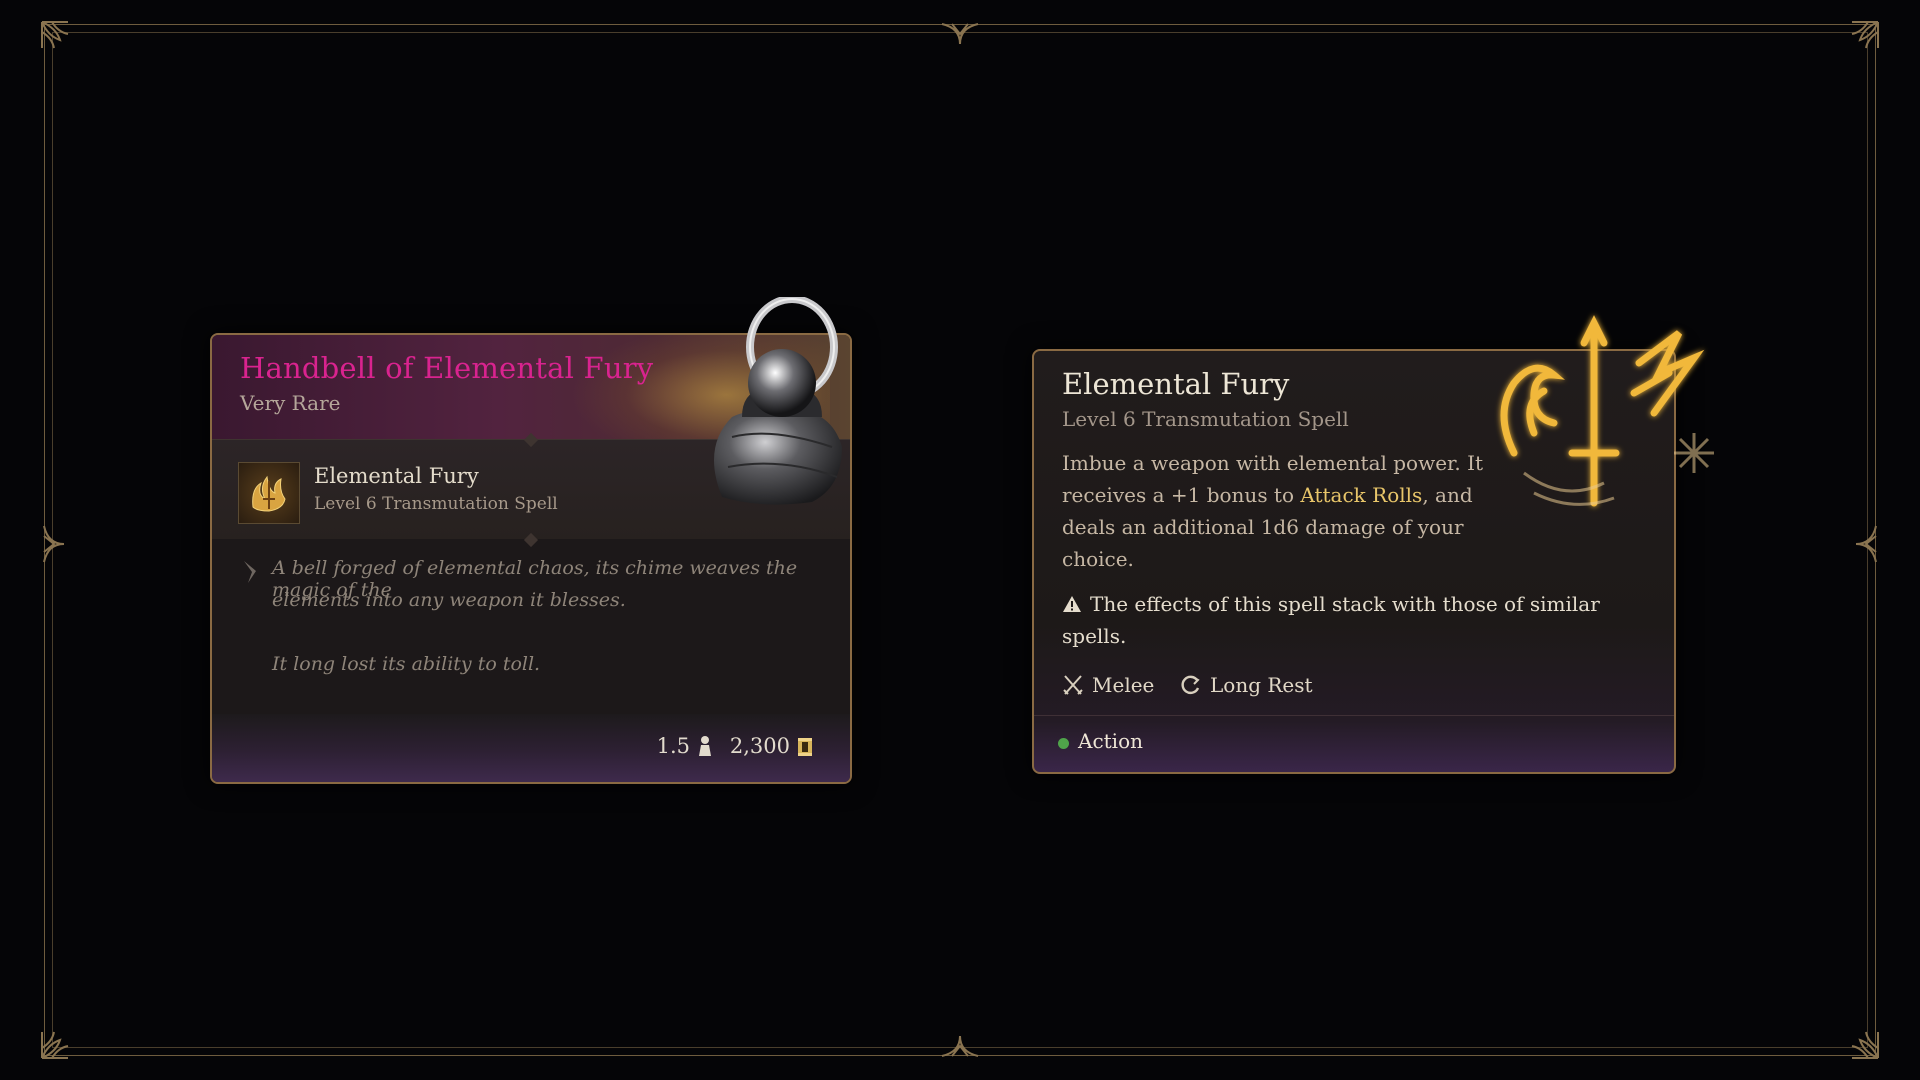 This screenshot has width=1920, height=1080. I want to click on frame-bottom-ornament-icon, so click(960, 1046).